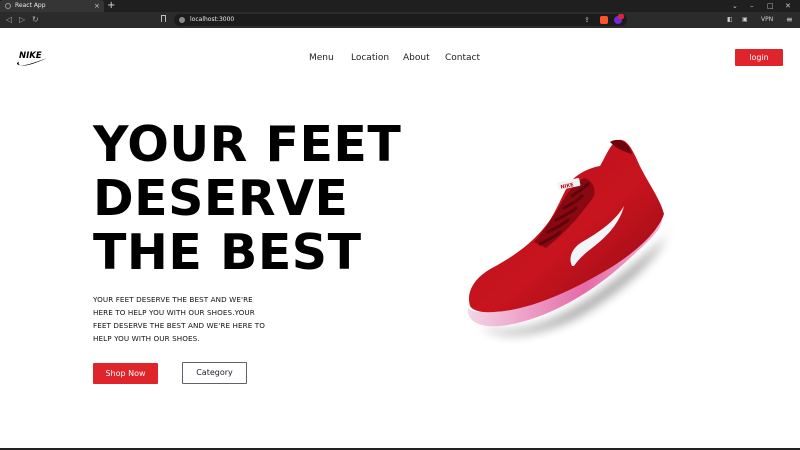 The height and width of the screenshot is (450, 800). What do you see at coordinates (9, 20) in the screenshot?
I see `back-icon: ◁` at bounding box center [9, 20].